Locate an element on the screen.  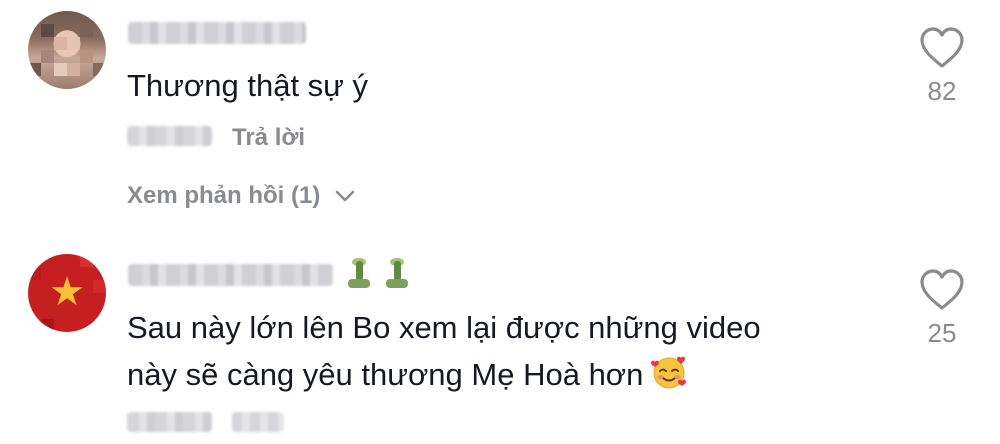
comment-meta is located at coordinates (277, 422).